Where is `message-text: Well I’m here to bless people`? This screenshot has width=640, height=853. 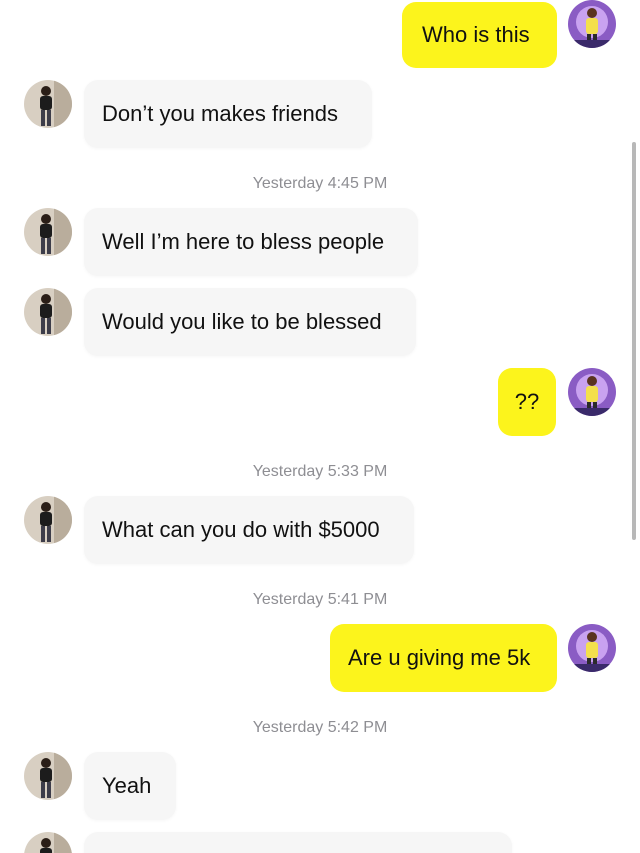 message-text: Well I’m here to bless people is located at coordinates (243, 241).